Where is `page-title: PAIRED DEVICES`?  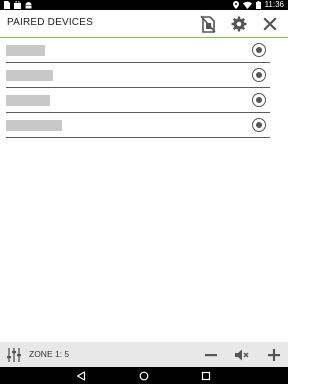 page-title: PAIRED DEVICES is located at coordinates (50, 22).